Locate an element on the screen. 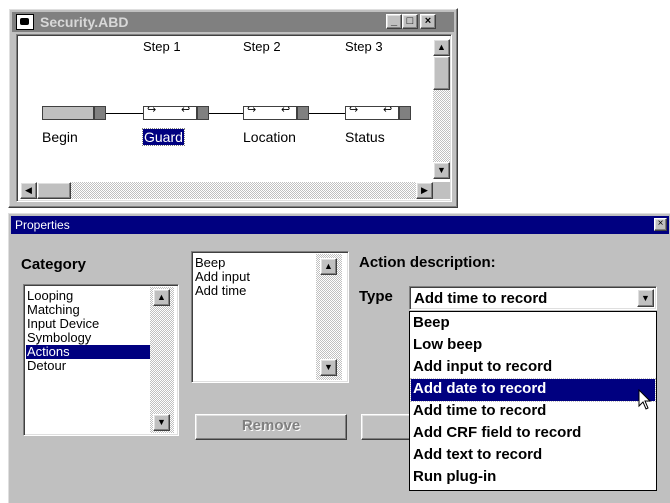 The image size is (670, 503). node-guard: ↪ ↩ is located at coordinates (176, 112).